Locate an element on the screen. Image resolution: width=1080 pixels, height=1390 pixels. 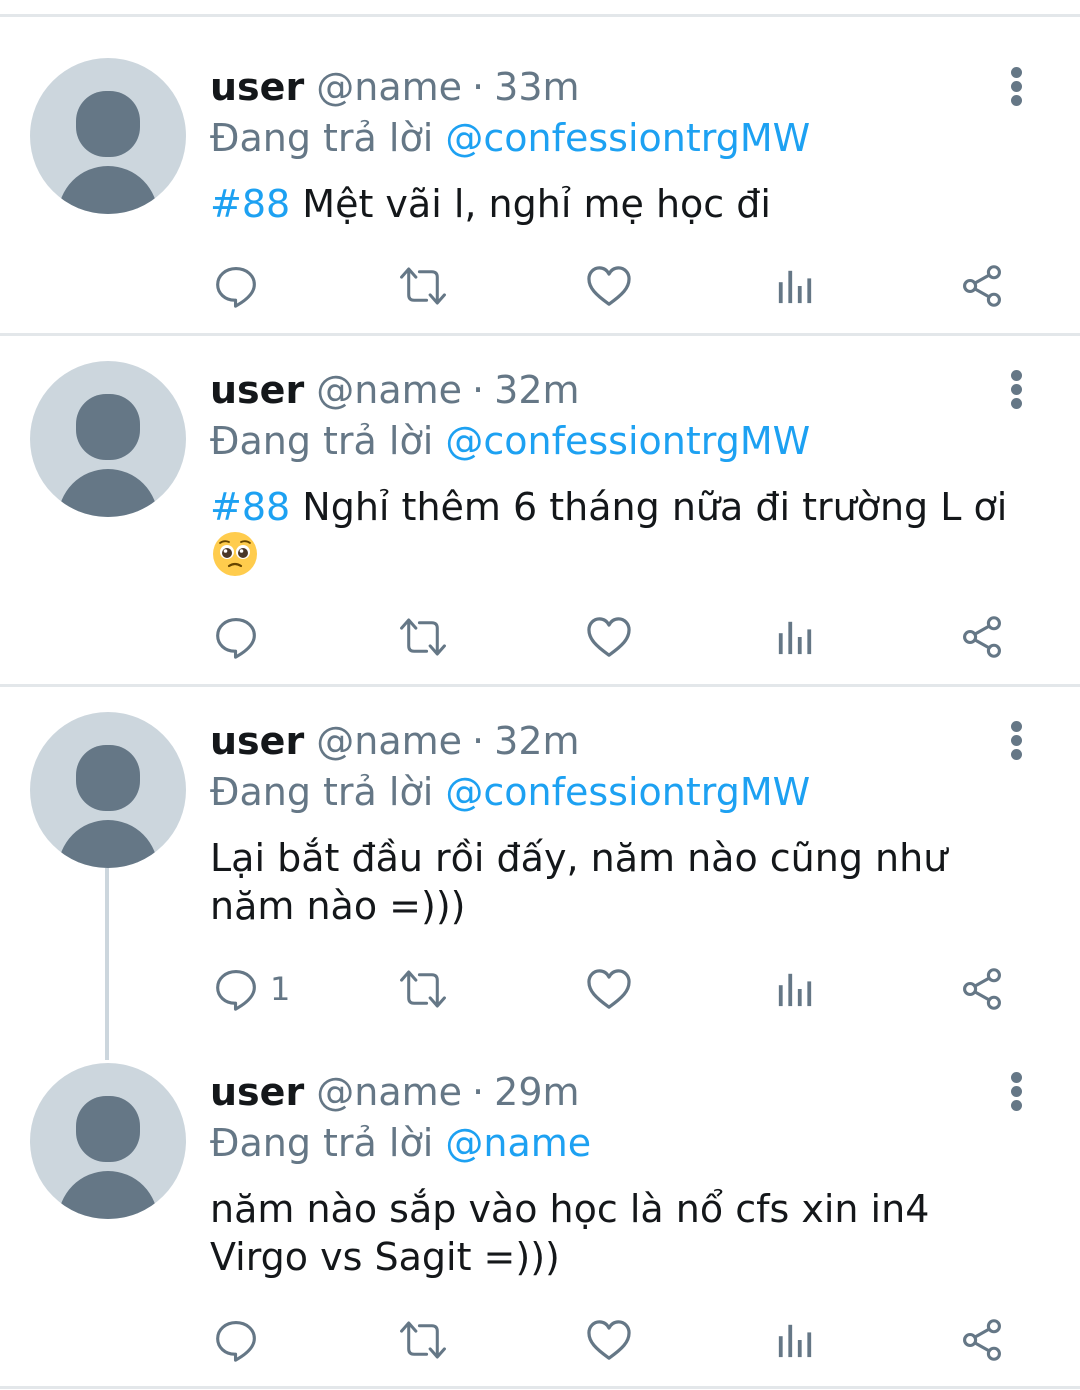
tweet-actions: 1 is located at coordinates (540, 989).